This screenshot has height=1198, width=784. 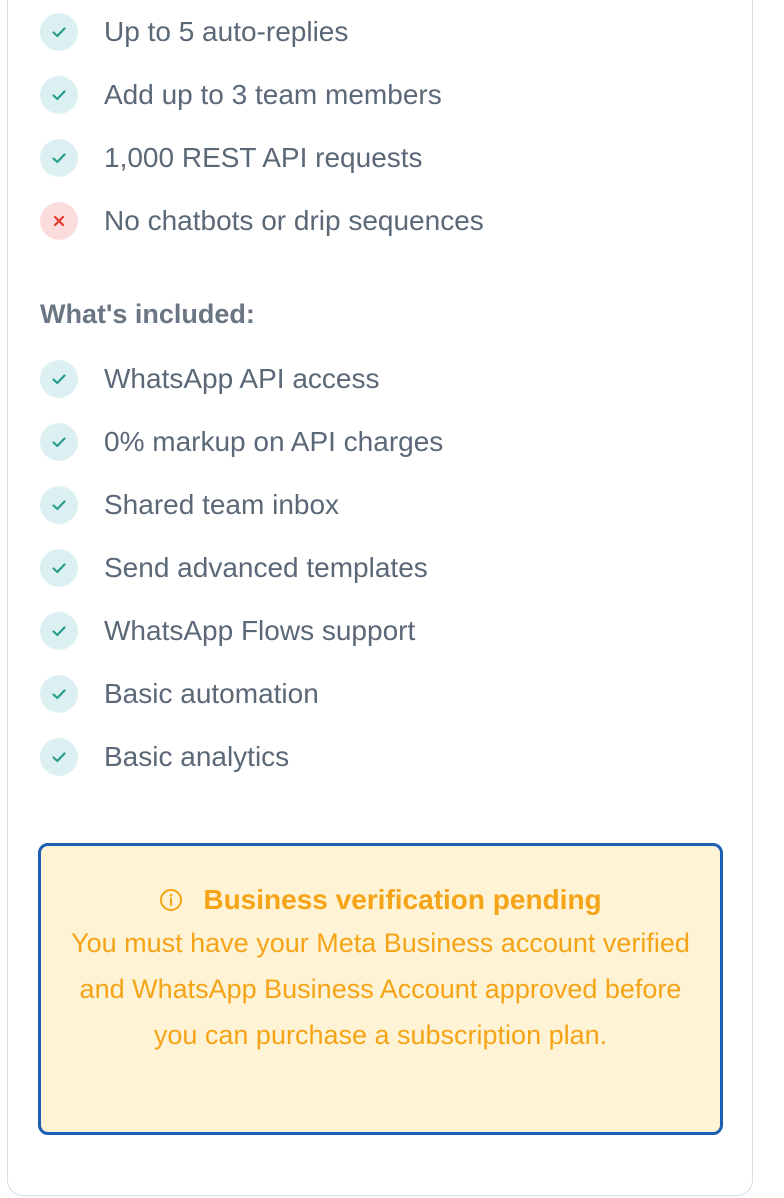 What do you see at coordinates (211, 693) in the screenshot?
I see `list-item-label: Basic automation` at bounding box center [211, 693].